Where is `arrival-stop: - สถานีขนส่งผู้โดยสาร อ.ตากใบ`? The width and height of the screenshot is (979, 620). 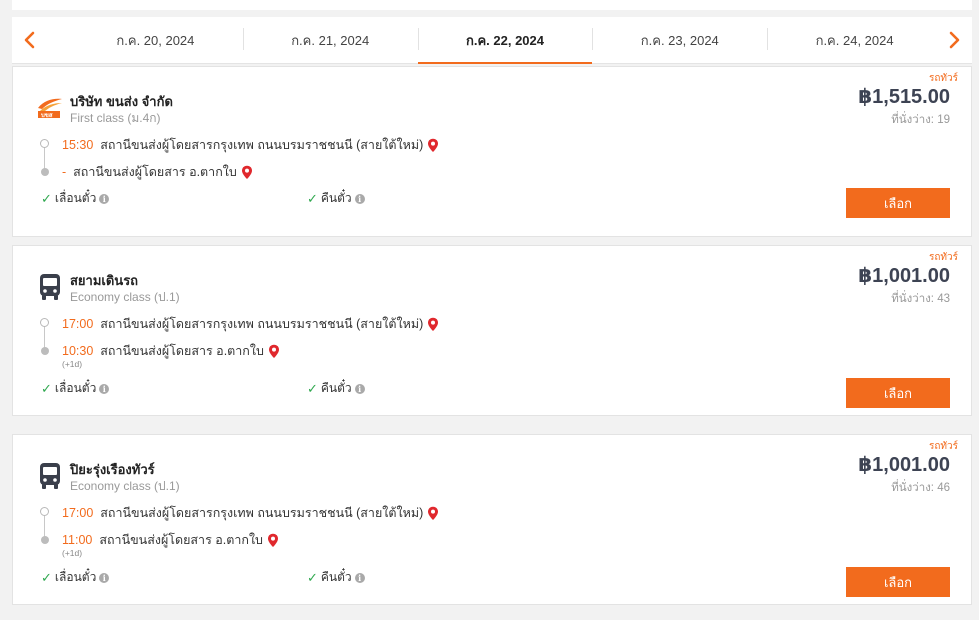 arrival-stop: - สถานีขนส่งผู้โดยสาร อ.ตากใบ is located at coordinates (157, 172).